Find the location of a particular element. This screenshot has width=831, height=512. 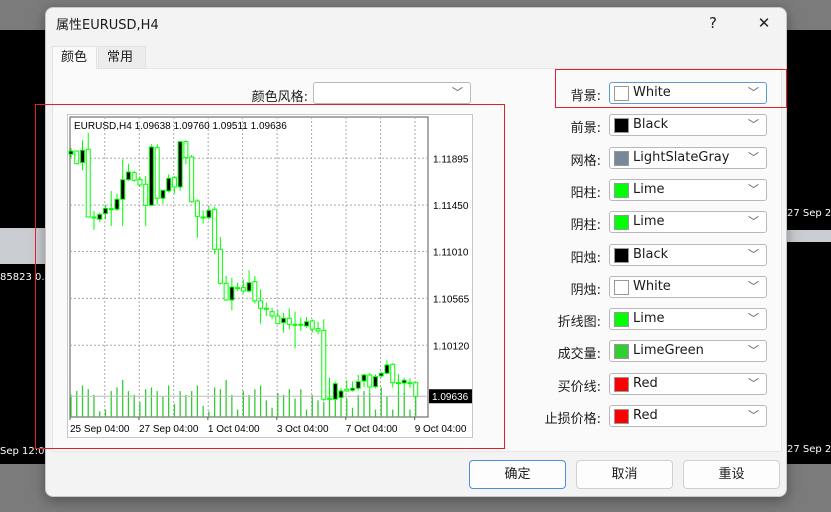

color-label: 折线图: is located at coordinates (579, 323).